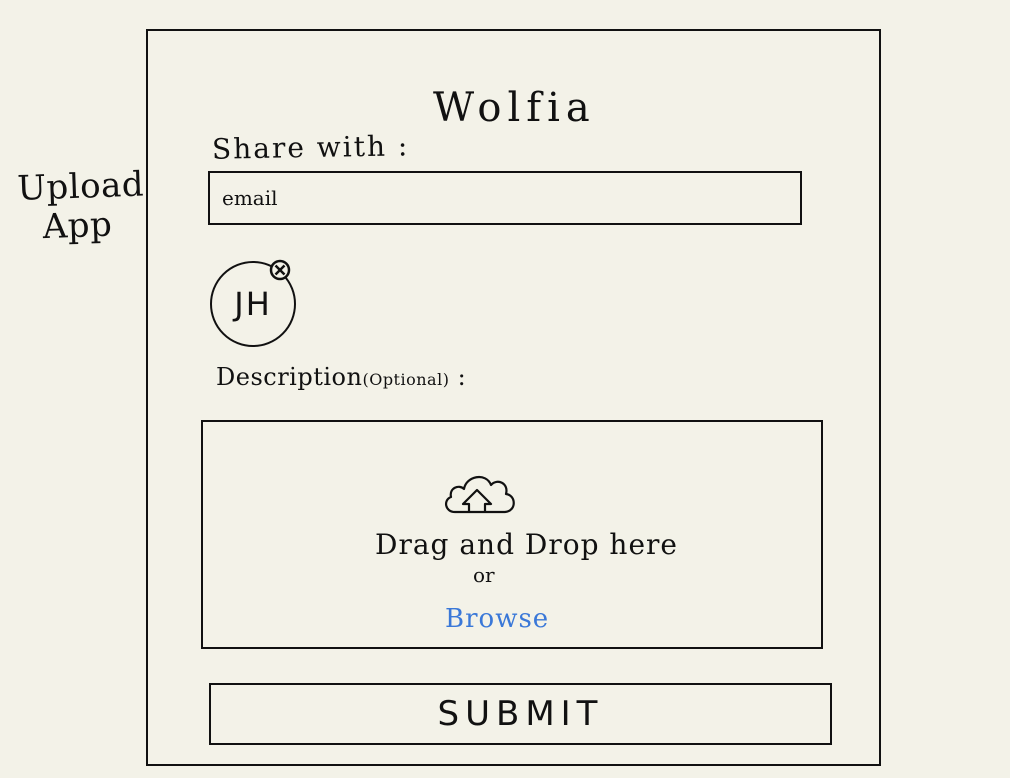 This screenshot has height=778, width=1010. Describe the element at coordinates (480, 495) in the screenshot. I see `cloud-upload-icon` at that location.